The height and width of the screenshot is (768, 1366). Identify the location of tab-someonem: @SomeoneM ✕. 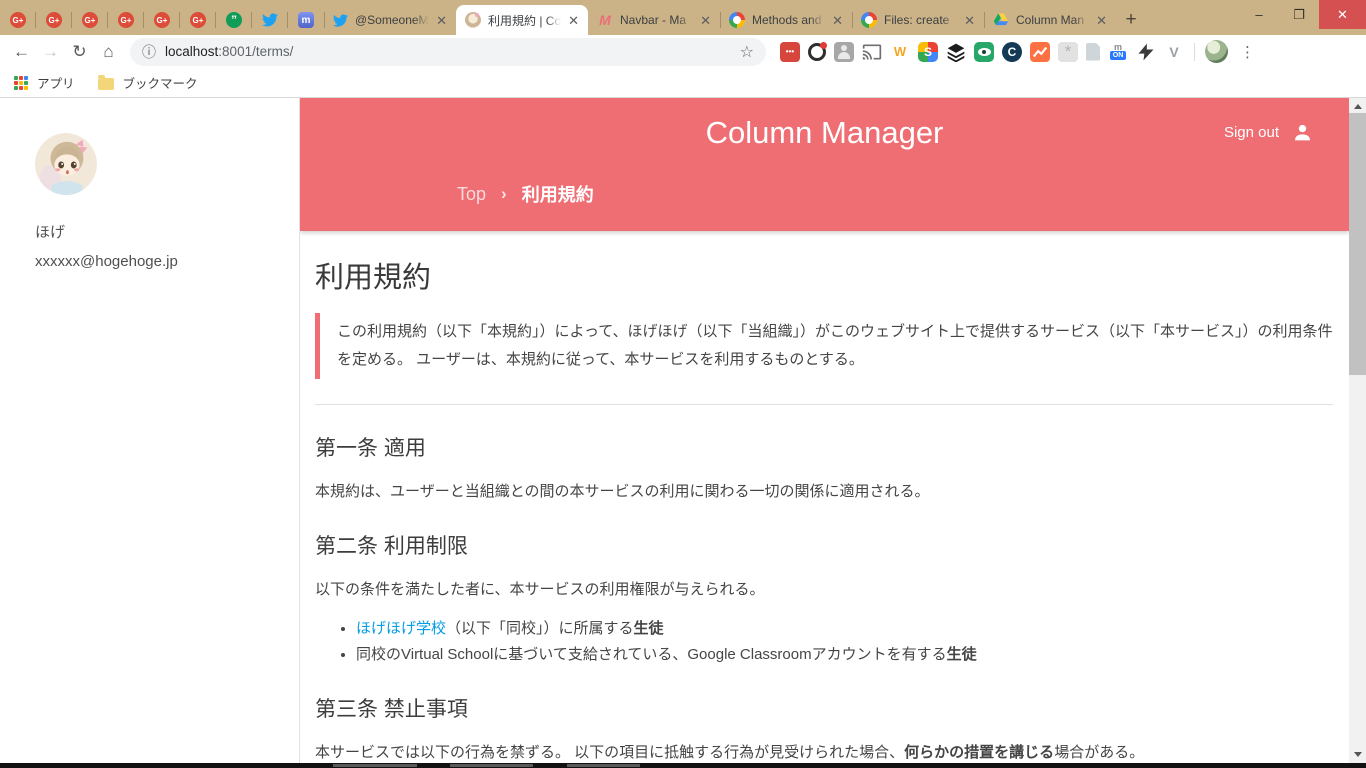
(390, 20).